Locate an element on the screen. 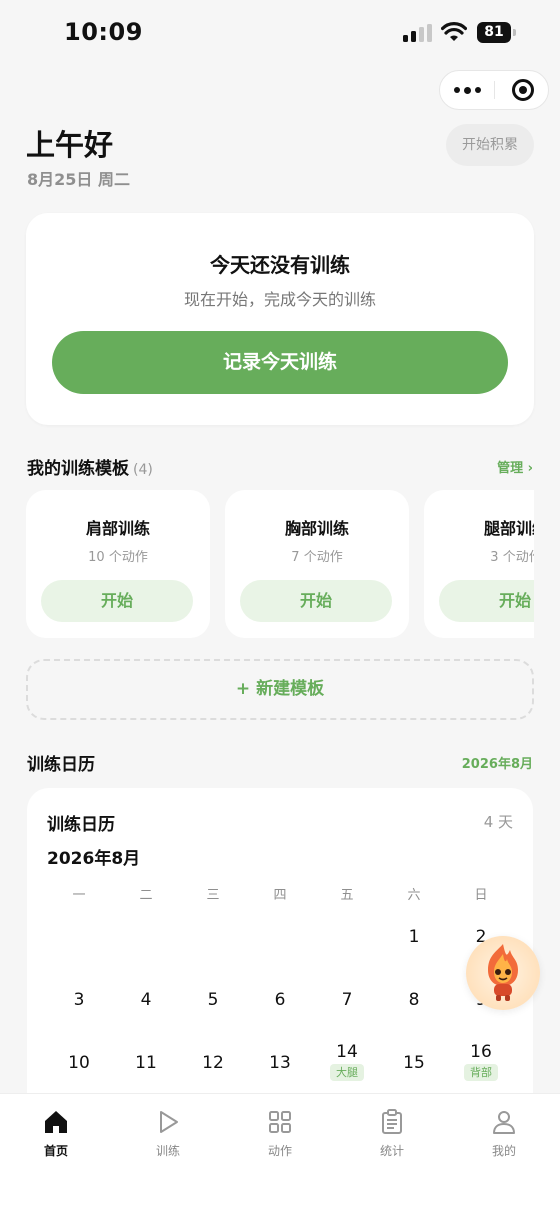 The height and width of the screenshot is (1211, 560). bottom-tab-bar: 首页 训练 动作 统计 我的 is located at coordinates (280, 1152).